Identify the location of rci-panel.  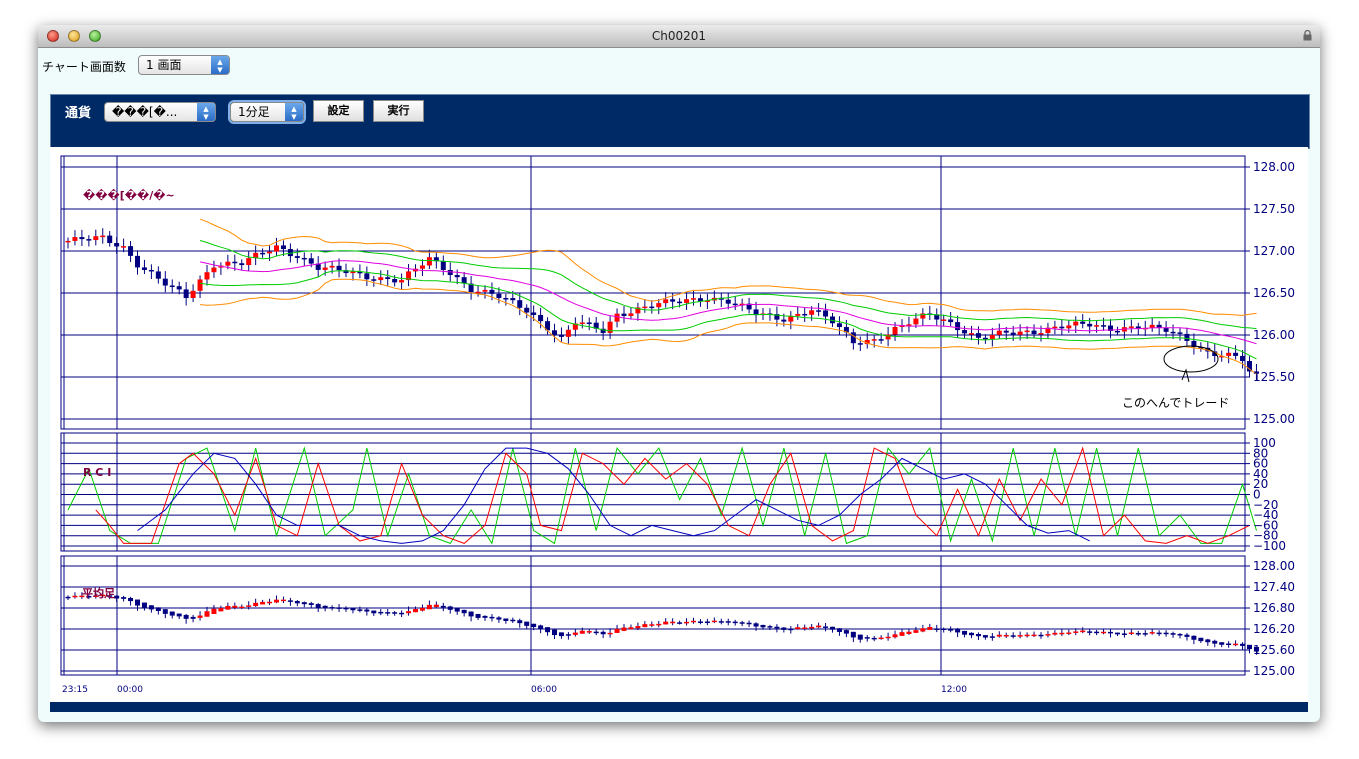
(653, 492).